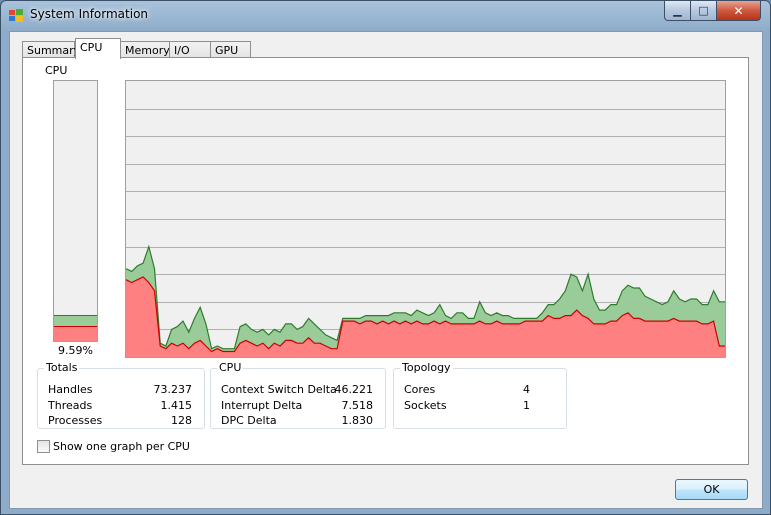 The width and height of the screenshot is (771, 515). Describe the element at coordinates (182, 50) in the screenshot. I see `tab-label: I/O` at that location.